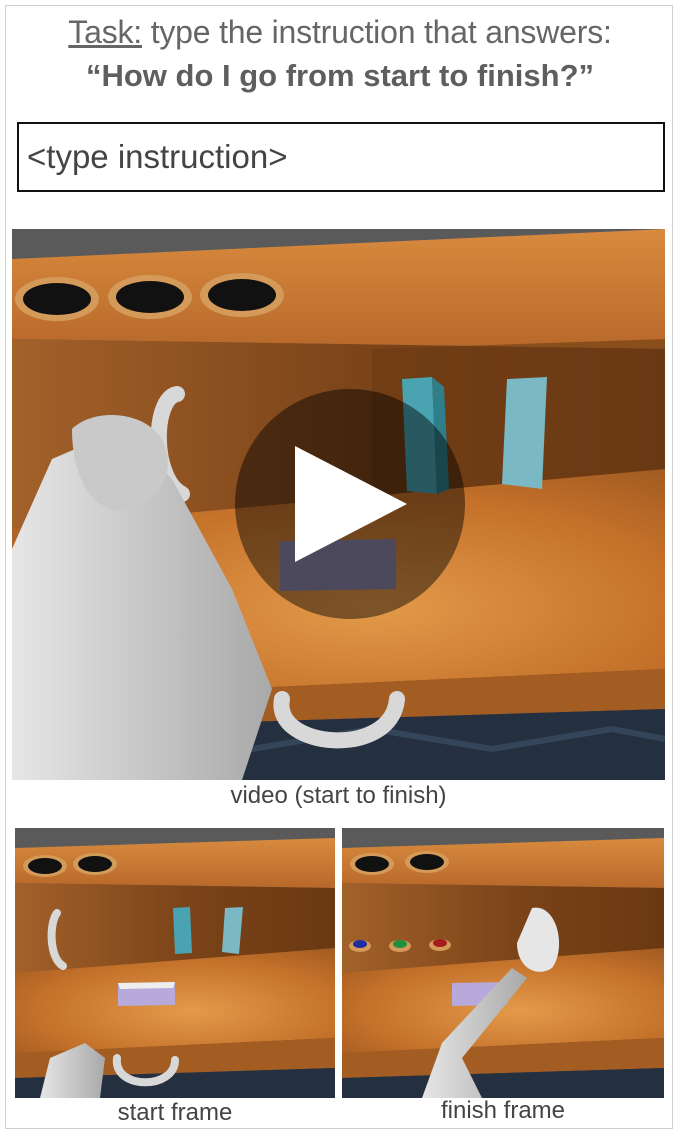  What do you see at coordinates (175, 963) in the screenshot?
I see `start-frame-image` at bounding box center [175, 963].